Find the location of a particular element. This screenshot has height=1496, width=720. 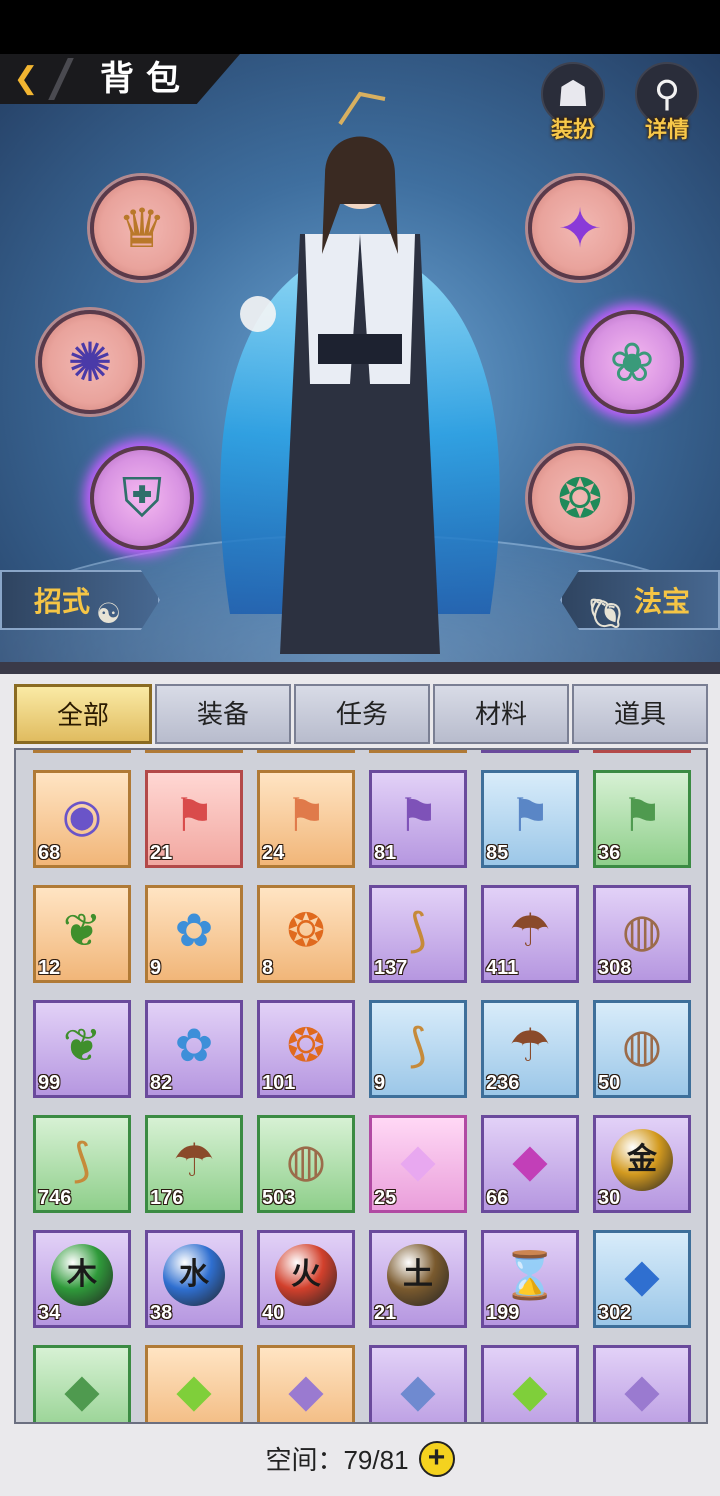

inventory-item: ●6895 is located at coordinates (642, 751).